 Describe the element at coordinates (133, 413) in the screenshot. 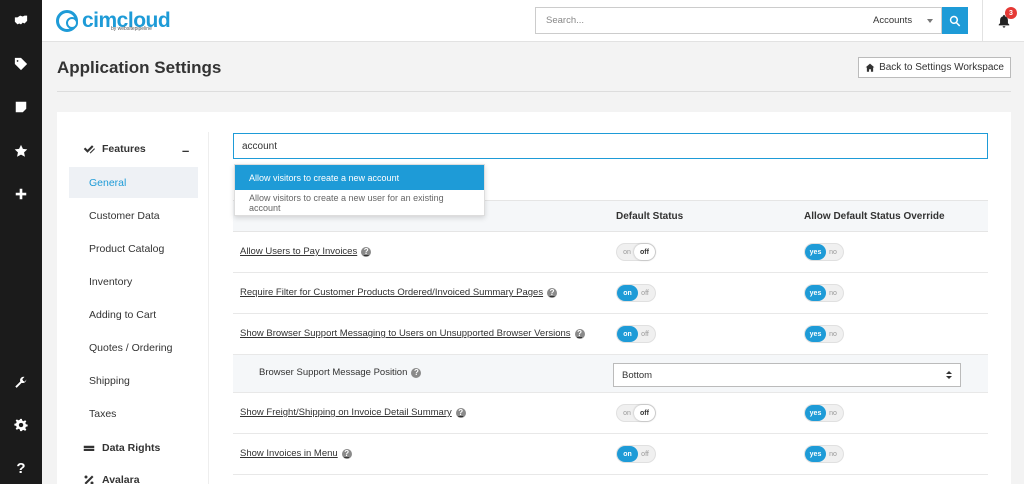

I see `subnav-item-taxes: Taxes` at that location.